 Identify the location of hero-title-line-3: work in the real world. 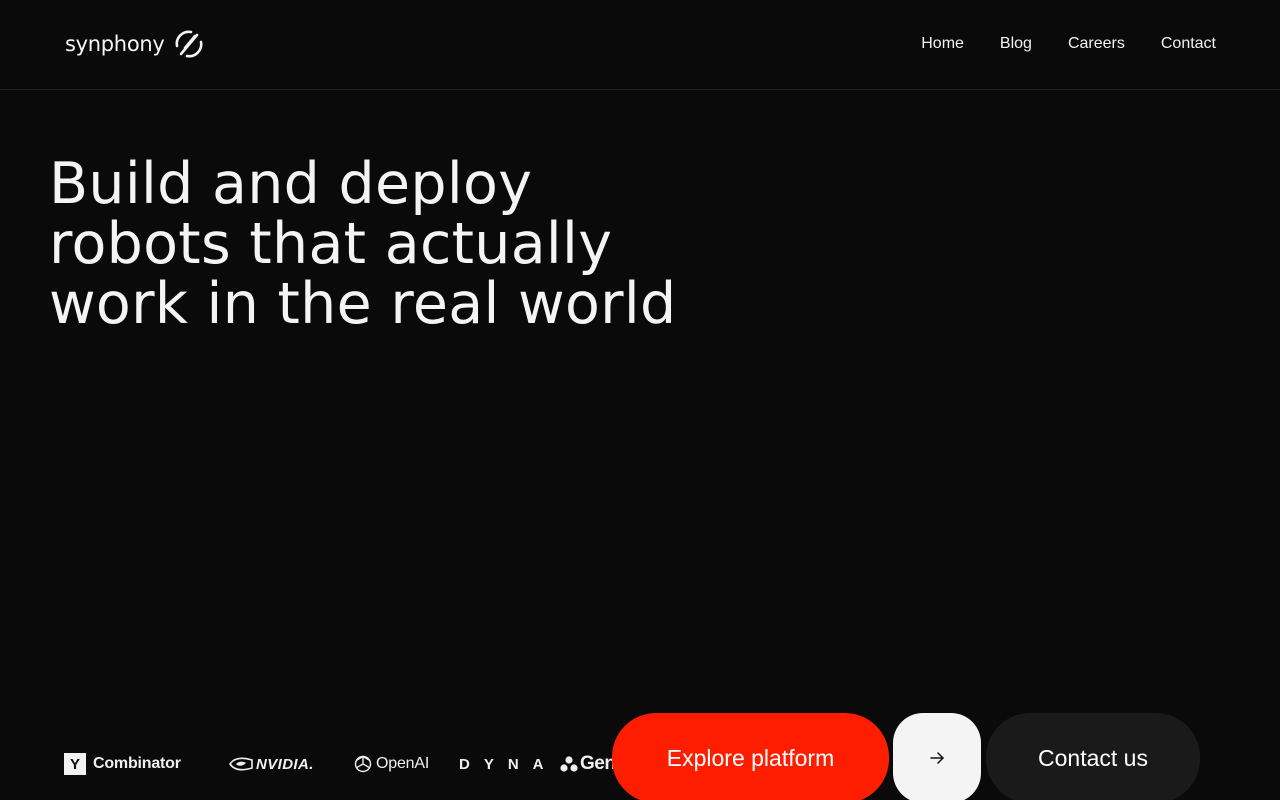
(363, 304).